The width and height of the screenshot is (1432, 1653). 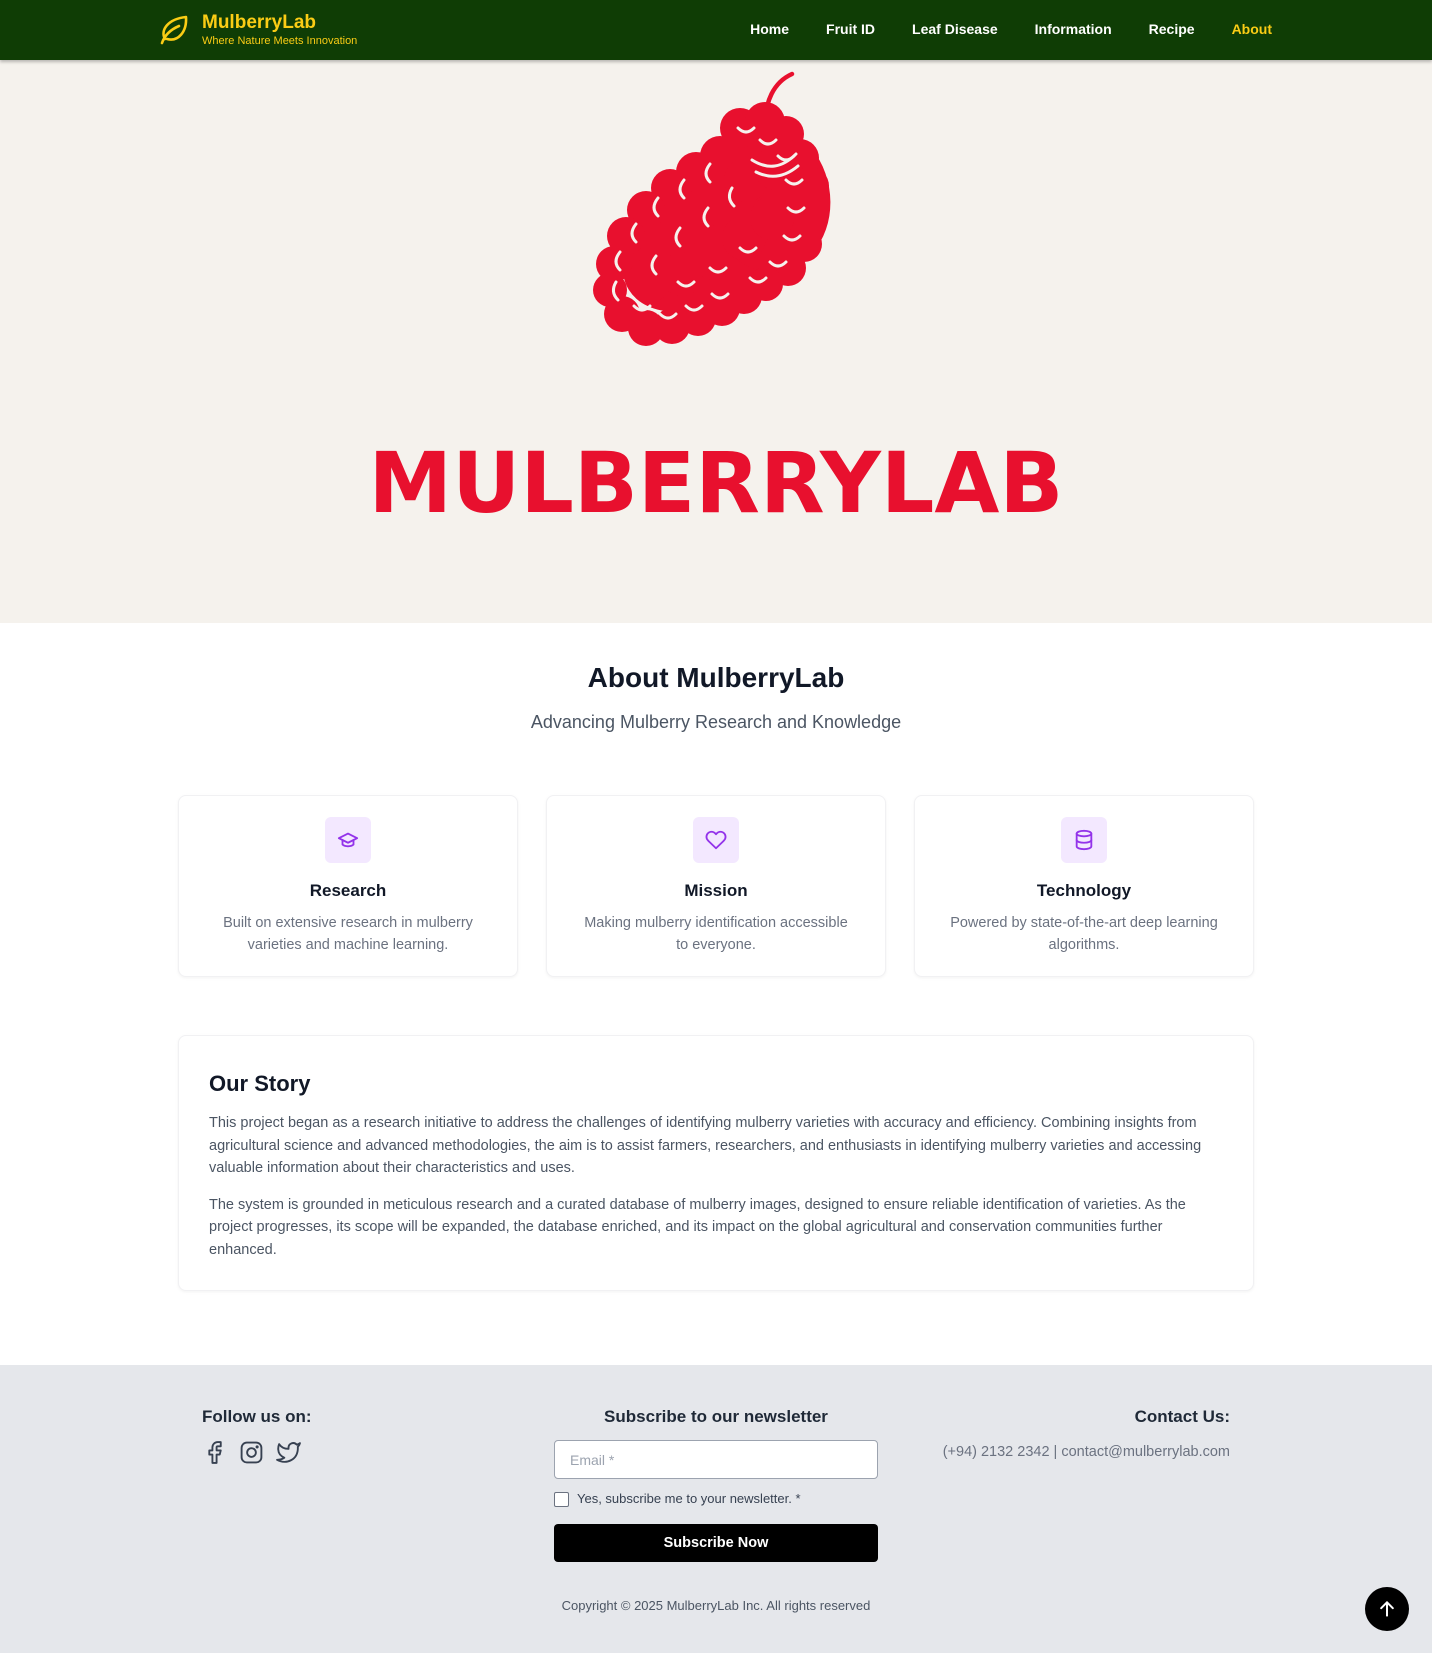 I want to click on newsletter-title: Subscribe to our newsletter, so click(x=716, y=1416).